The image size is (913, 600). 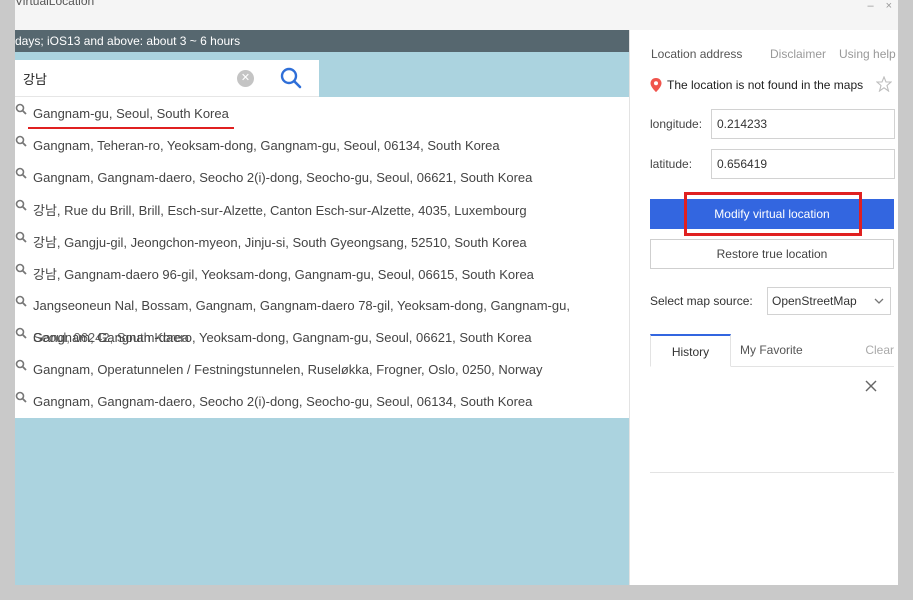 What do you see at coordinates (803, 124) in the screenshot?
I see `longitude-input` at bounding box center [803, 124].